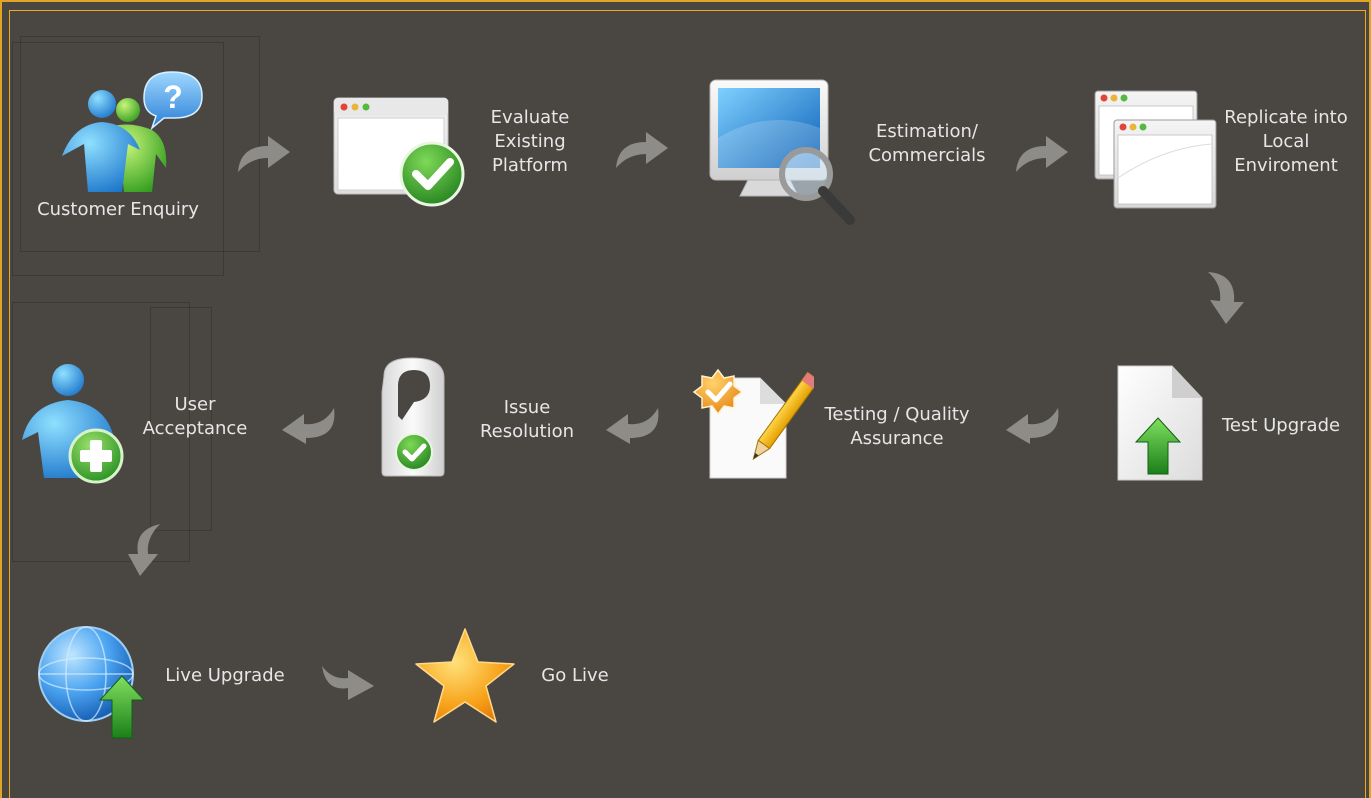 The height and width of the screenshot is (798, 1371). Describe the element at coordinates (1155, 149) in the screenshot. I see `multiple-windows-icon` at that location.